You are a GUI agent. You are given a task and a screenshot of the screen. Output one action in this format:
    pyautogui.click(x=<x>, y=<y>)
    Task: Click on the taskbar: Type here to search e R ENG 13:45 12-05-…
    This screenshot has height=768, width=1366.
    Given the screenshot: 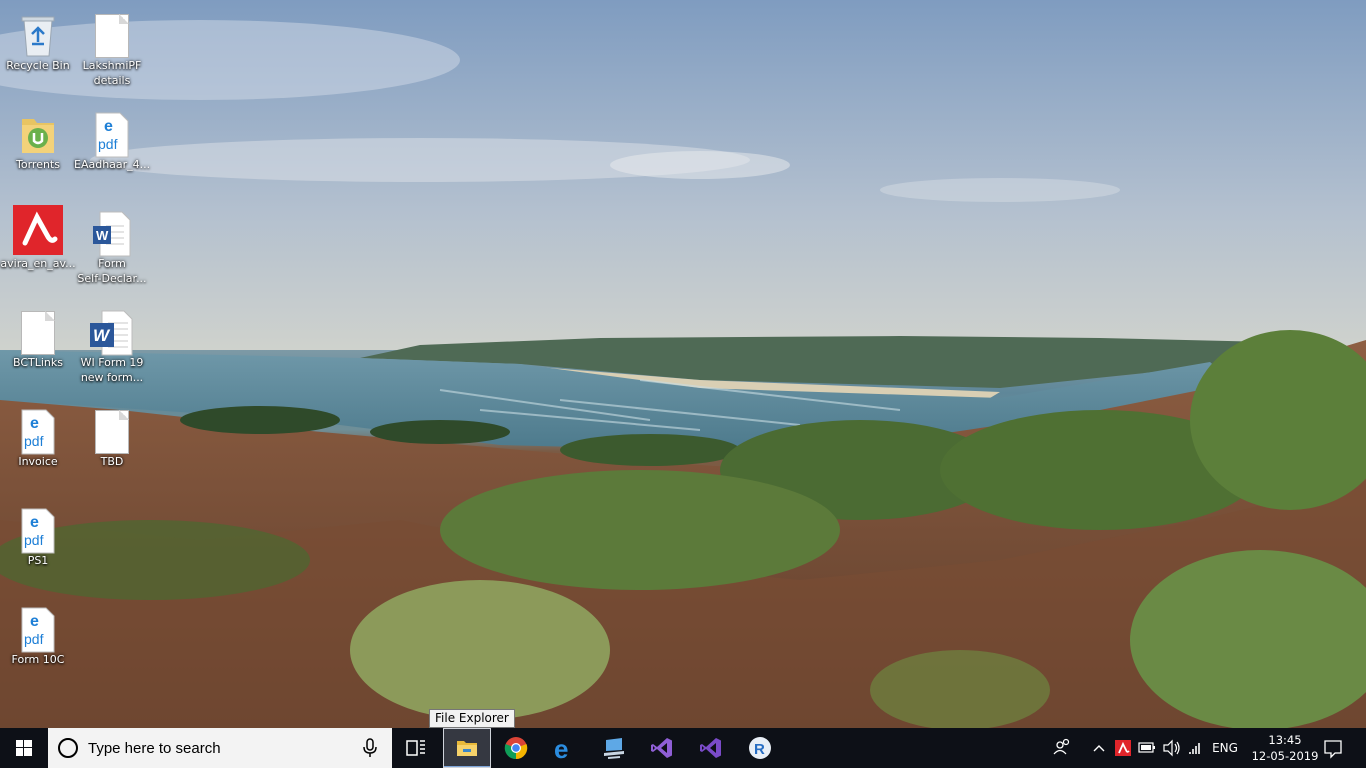 What is the action you would take?
    pyautogui.click(x=683, y=748)
    